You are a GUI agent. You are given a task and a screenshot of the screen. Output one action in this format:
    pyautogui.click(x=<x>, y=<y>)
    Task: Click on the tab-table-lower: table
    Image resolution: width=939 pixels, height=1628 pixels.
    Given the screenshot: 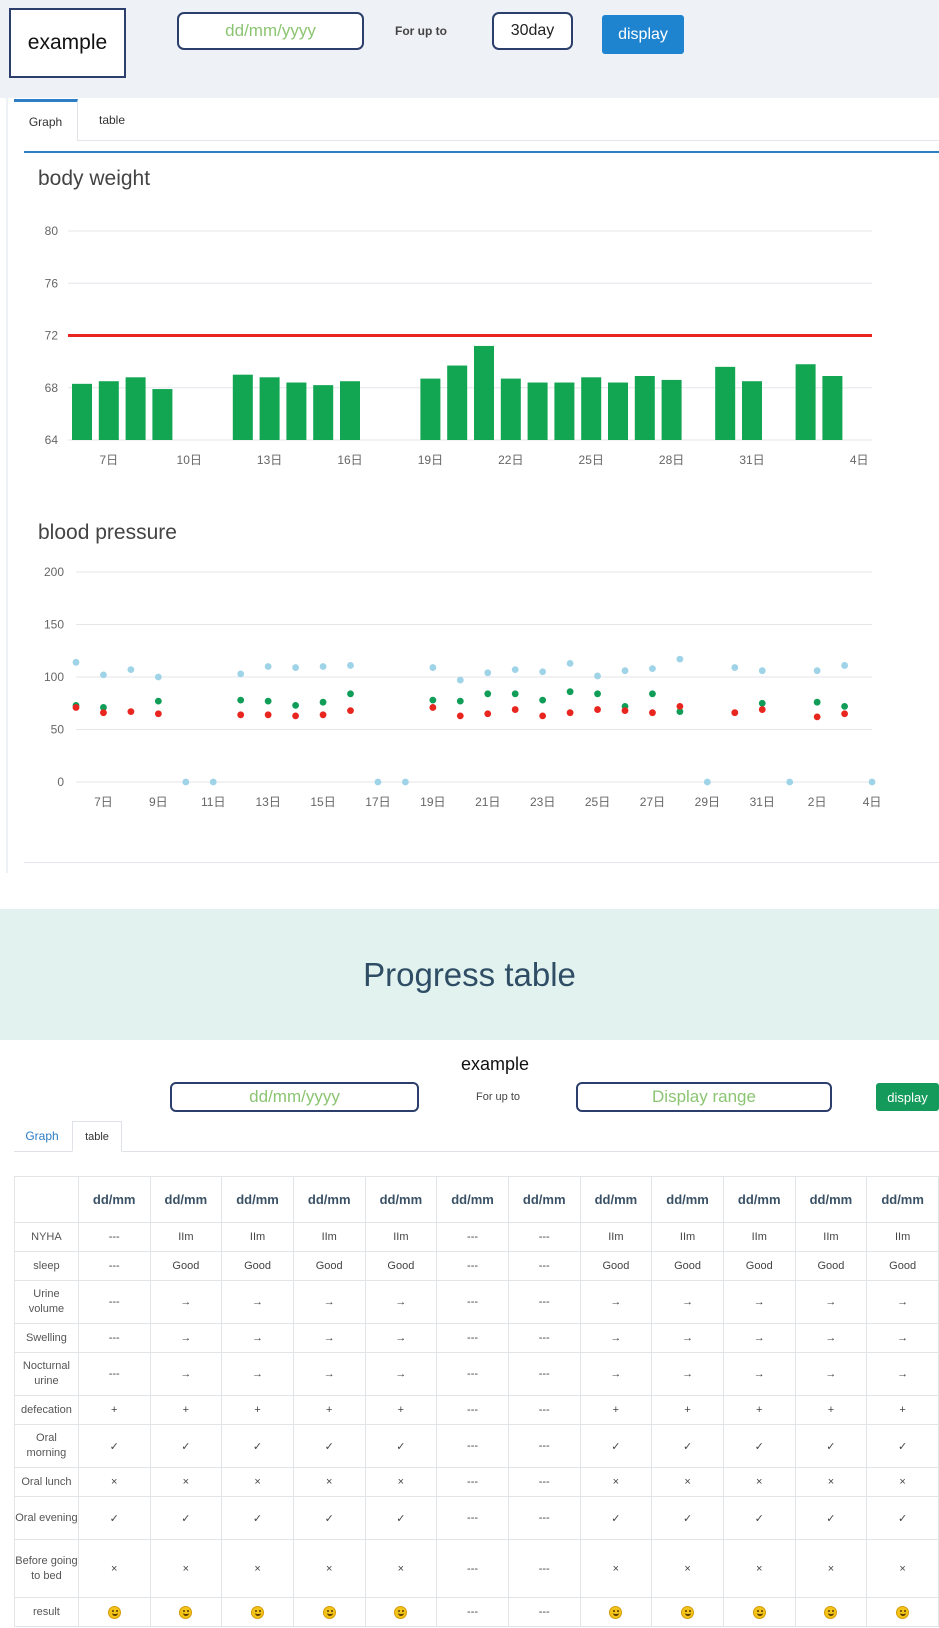 What is the action you would take?
    pyautogui.click(x=97, y=1136)
    